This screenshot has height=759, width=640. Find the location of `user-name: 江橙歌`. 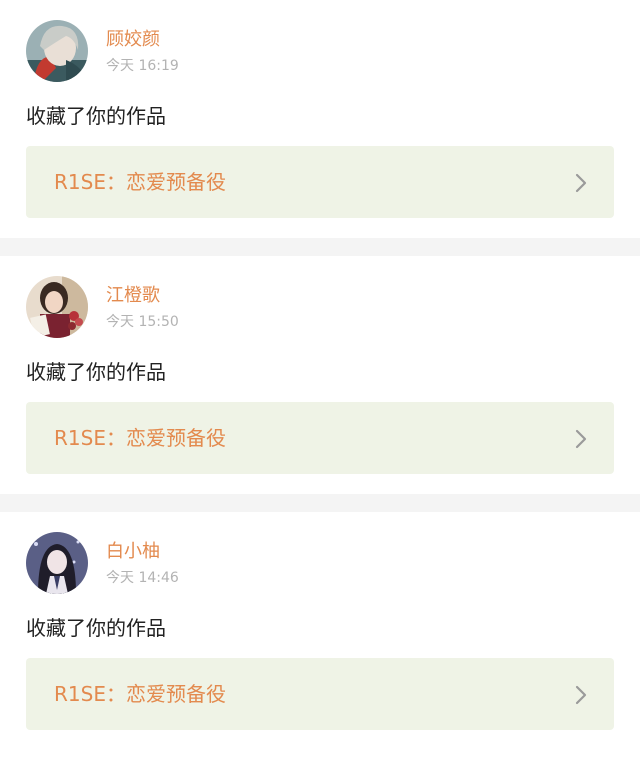

user-name: 江橙歌 is located at coordinates (133, 296).